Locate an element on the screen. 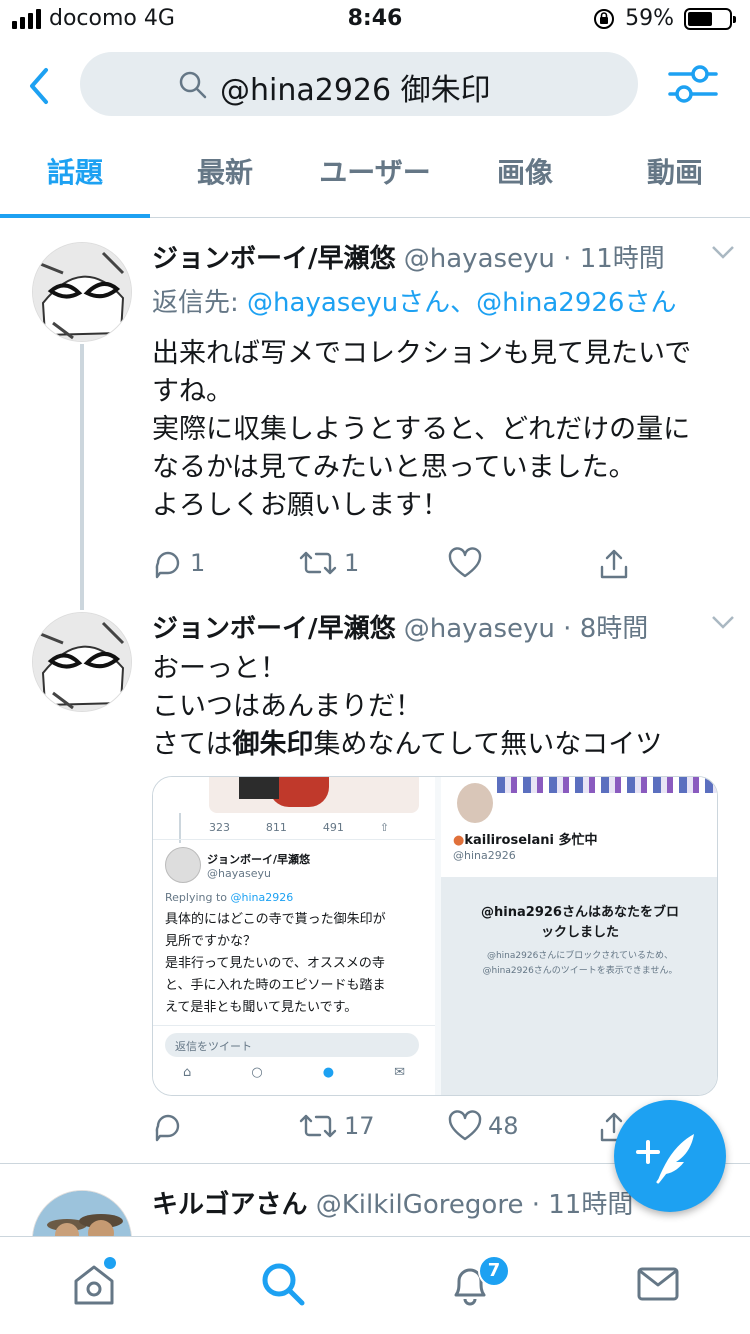 The image size is (750, 1334). blocked-user-name: ●kailiroselani 多忙中 is located at coordinates (525, 840).